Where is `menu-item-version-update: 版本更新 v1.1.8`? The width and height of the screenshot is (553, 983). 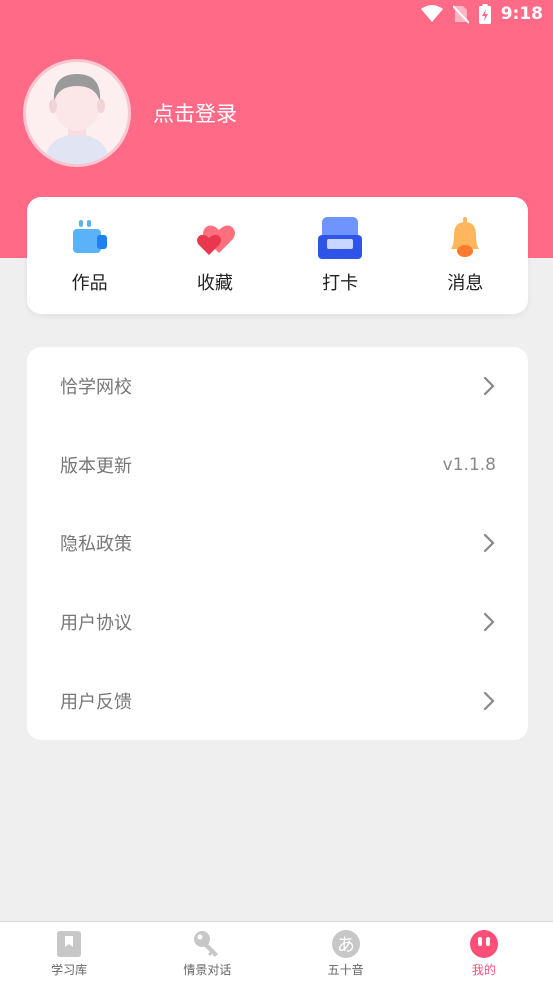 menu-item-version-update: 版本更新 v1.1.8 is located at coordinates (277, 465).